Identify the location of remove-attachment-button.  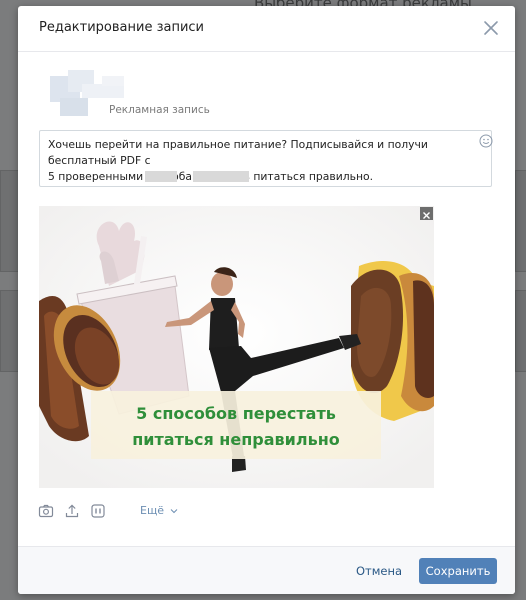
(426, 213).